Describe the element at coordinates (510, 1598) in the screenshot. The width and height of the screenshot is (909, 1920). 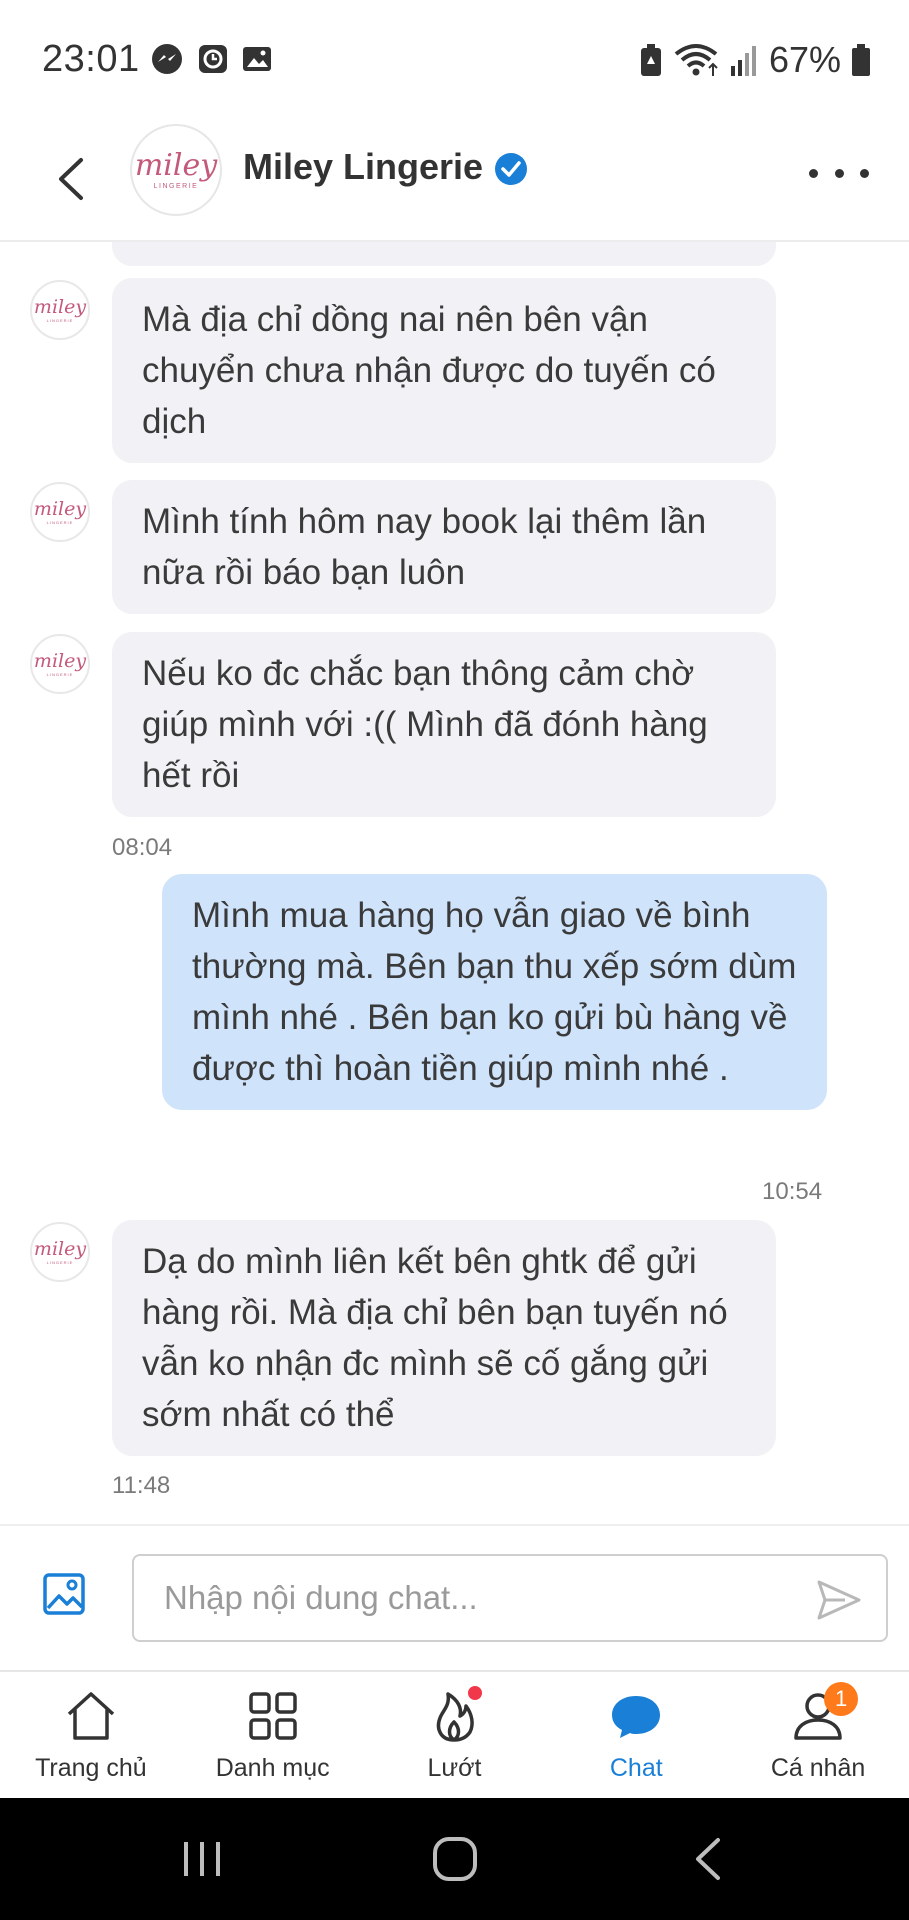
I see `chat-input` at that location.